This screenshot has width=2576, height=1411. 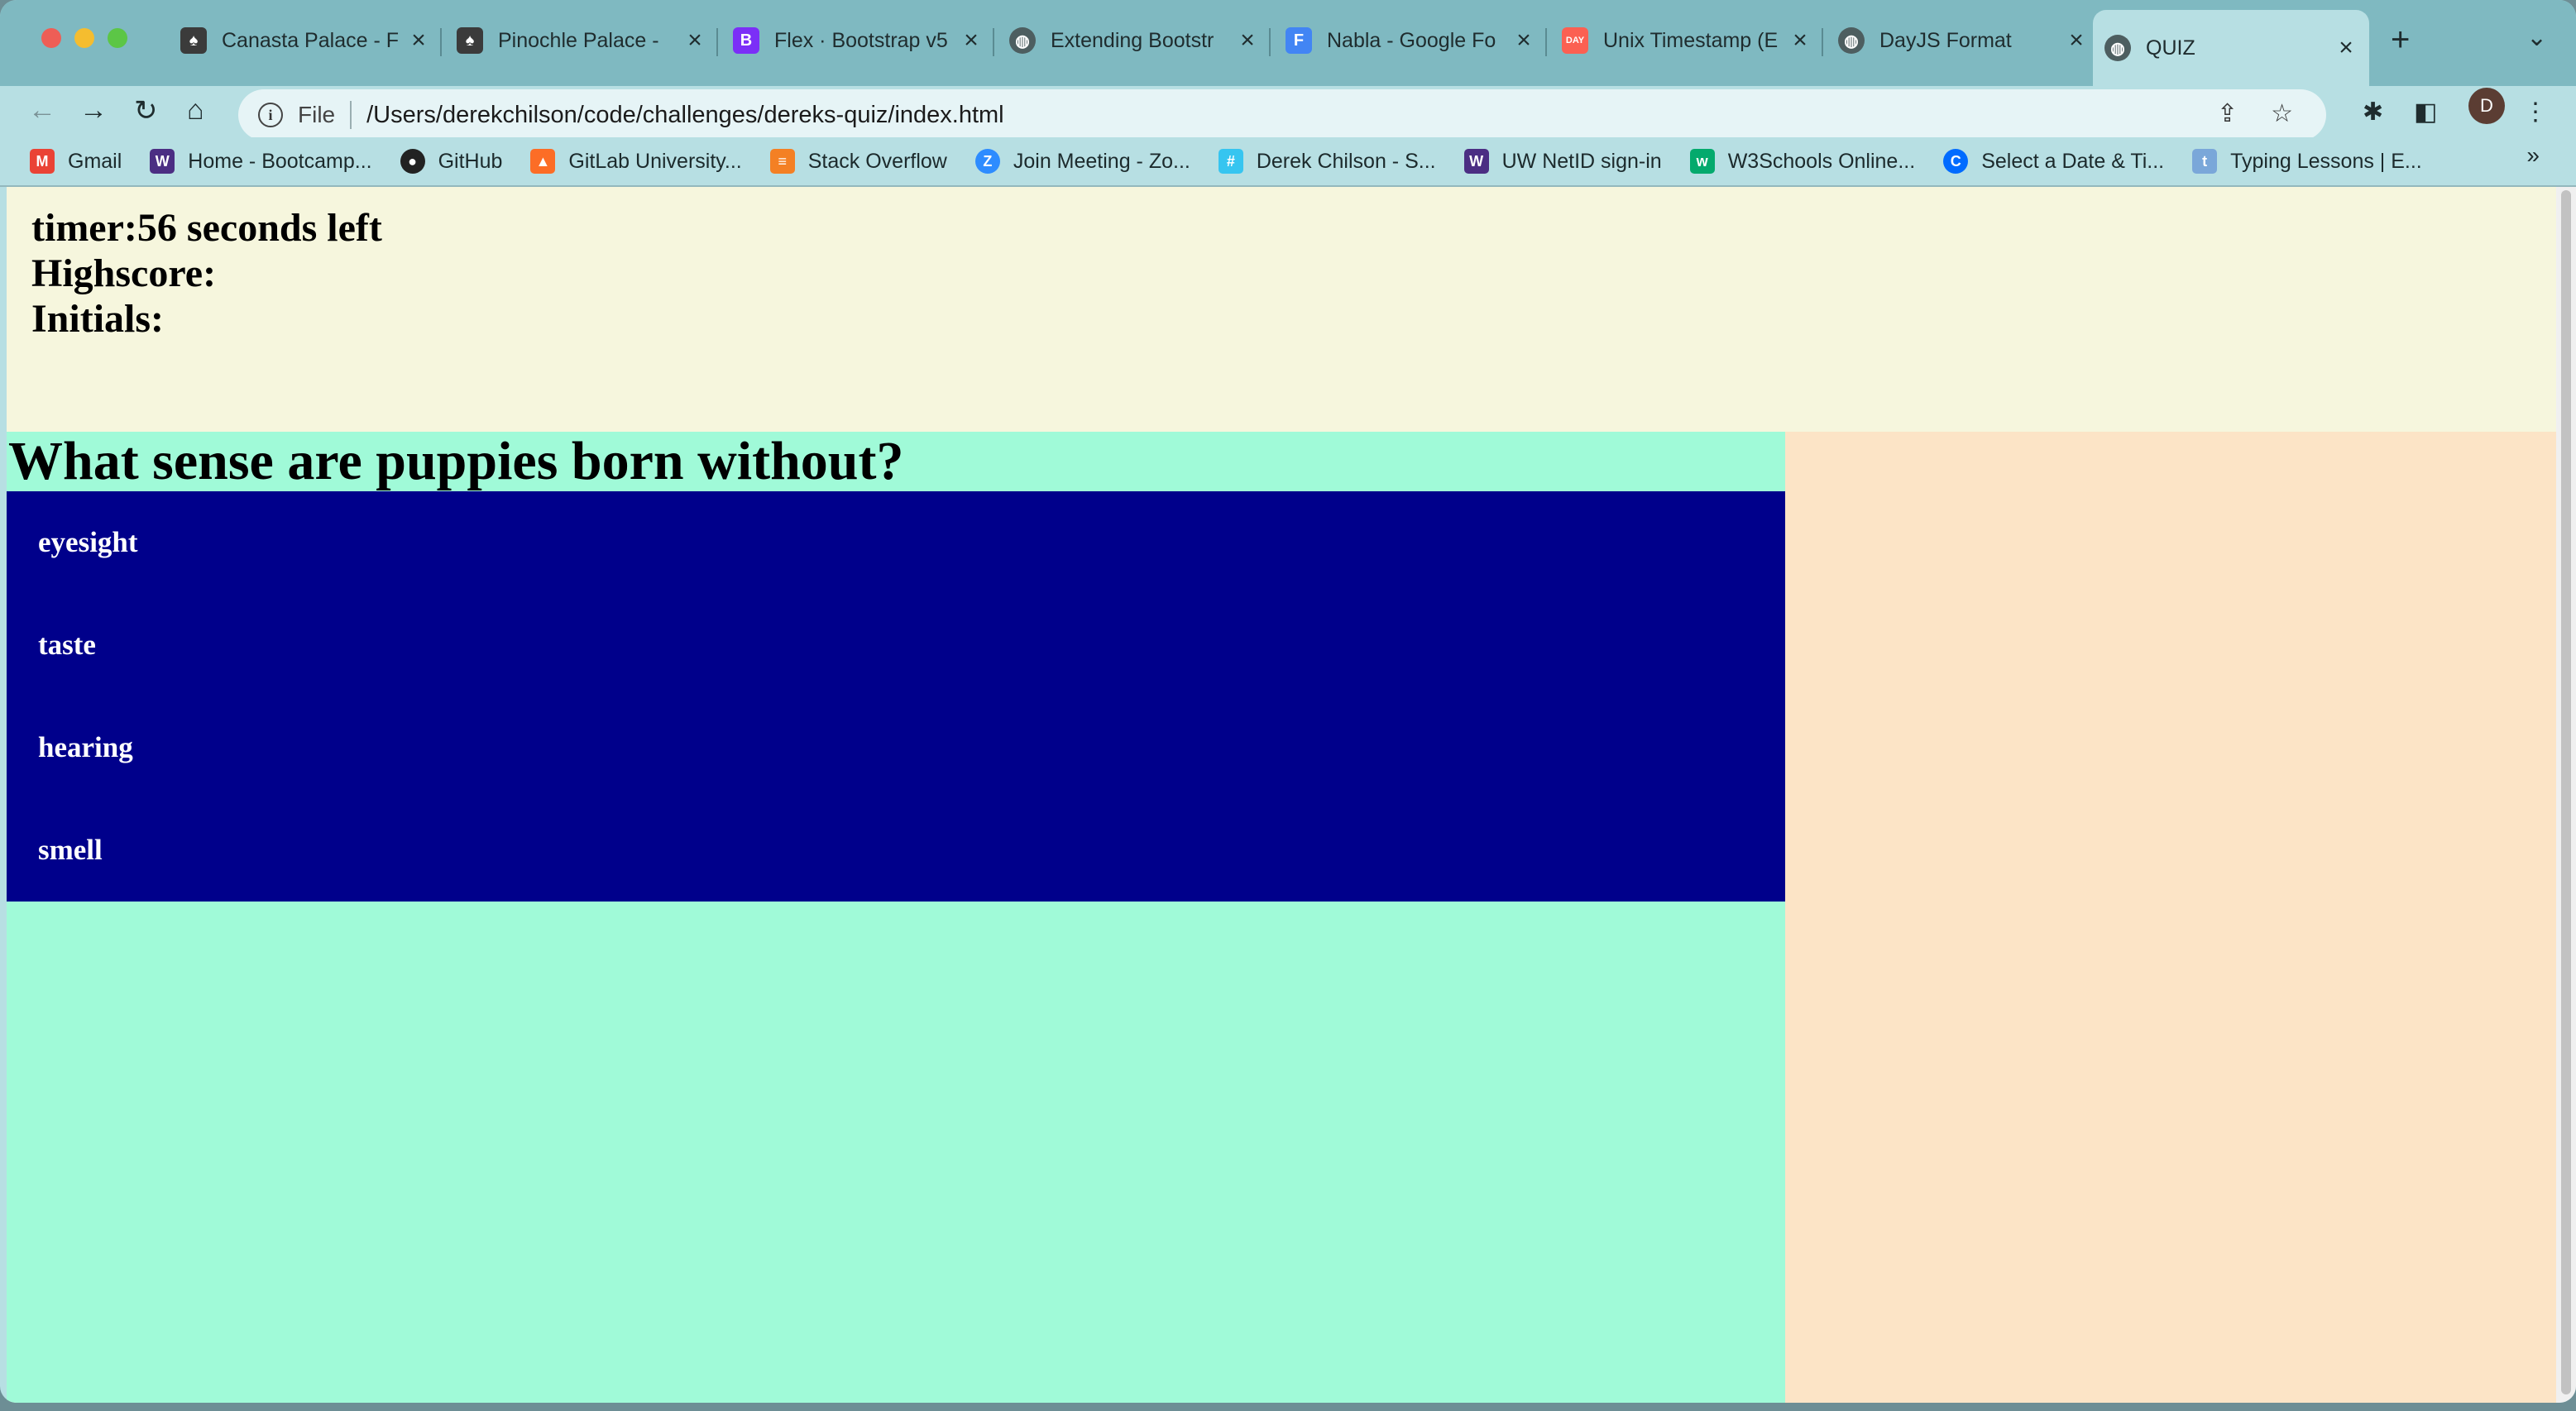 I want to click on profile-avatar: D, so click(x=2487, y=106).